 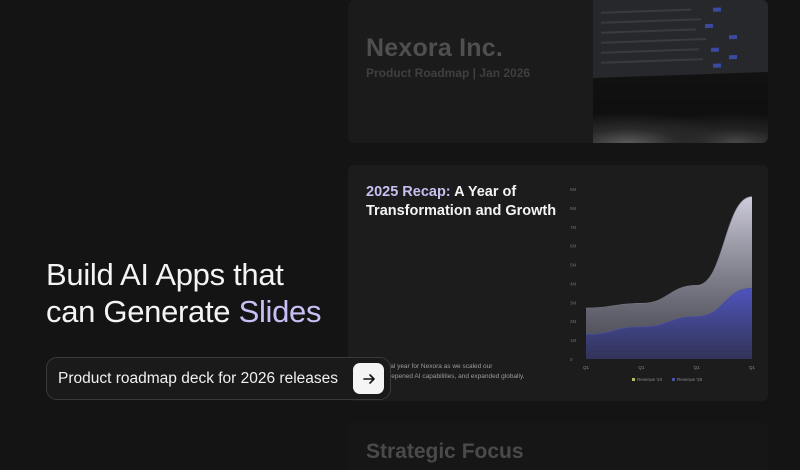 I want to click on slide-recap-title-accent: 2025 Recap:, so click(x=408, y=192).